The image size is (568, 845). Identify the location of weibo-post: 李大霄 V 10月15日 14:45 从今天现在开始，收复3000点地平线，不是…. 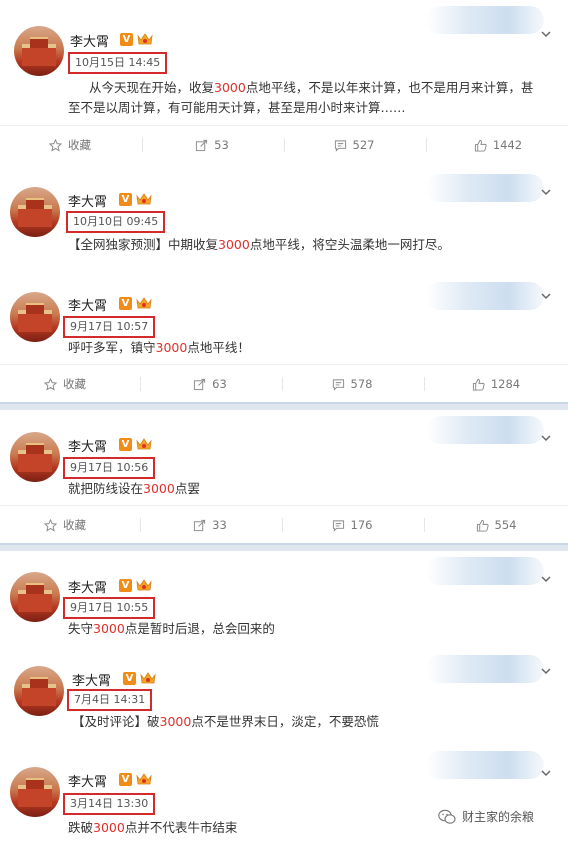
(284, 62).